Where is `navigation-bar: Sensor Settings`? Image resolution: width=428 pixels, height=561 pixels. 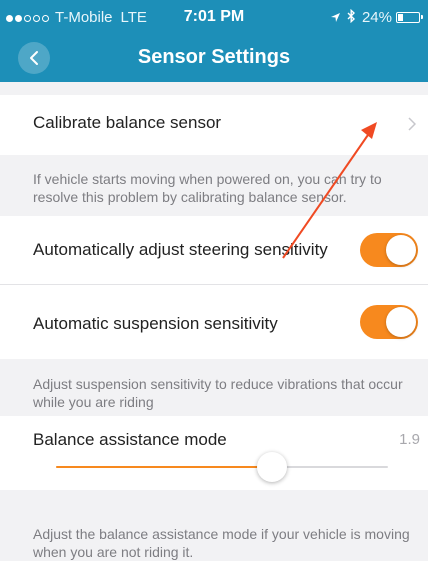
navigation-bar: Sensor Settings is located at coordinates (214, 59).